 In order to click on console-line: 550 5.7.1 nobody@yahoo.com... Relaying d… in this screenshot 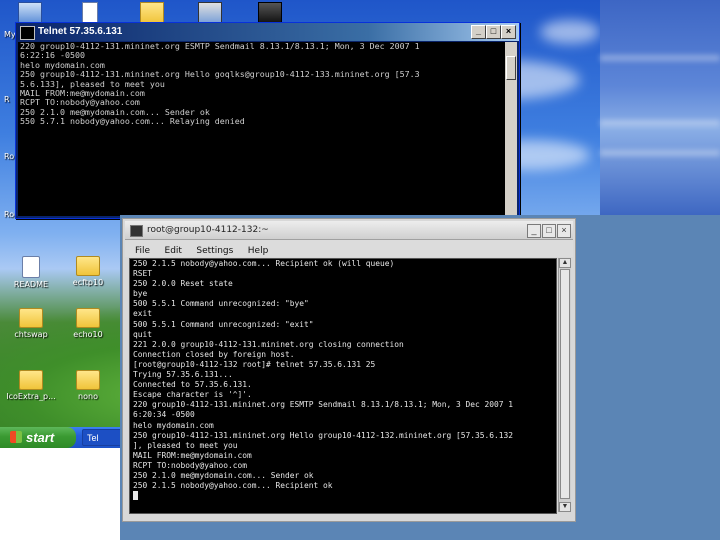, I will do `click(132, 121)`.